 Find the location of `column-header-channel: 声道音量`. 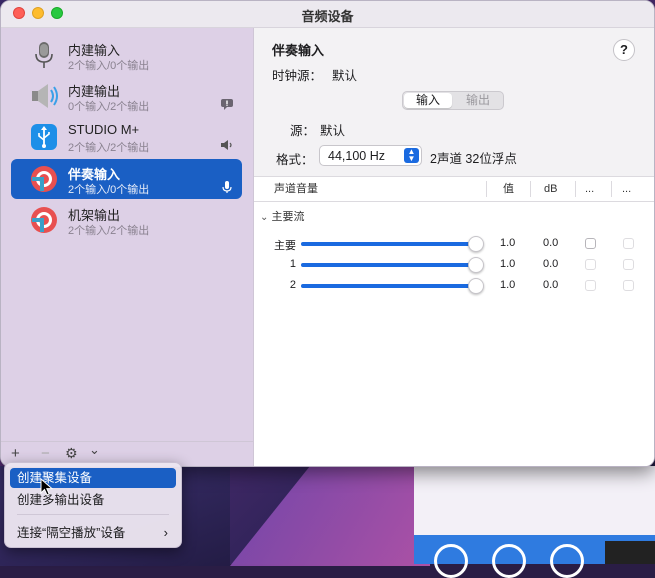

column-header-channel: 声道音量 is located at coordinates (296, 189).